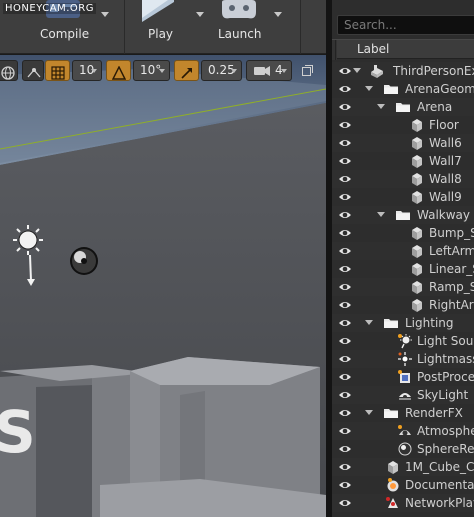 The height and width of the screenshot is (517, 474). What do you see at coordinates (445, 359) in the screenshot?
I see `outliner-row-label: Lightmass` at bounding box center [445, 359].